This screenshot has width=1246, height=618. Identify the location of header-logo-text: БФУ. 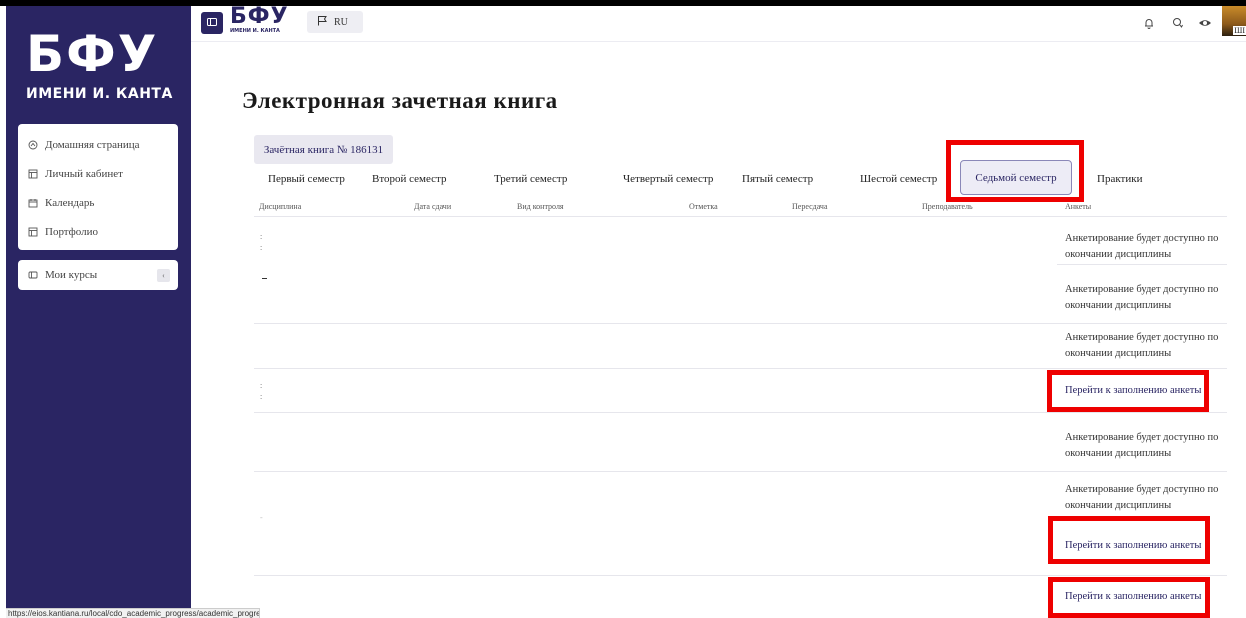
(259, 16).